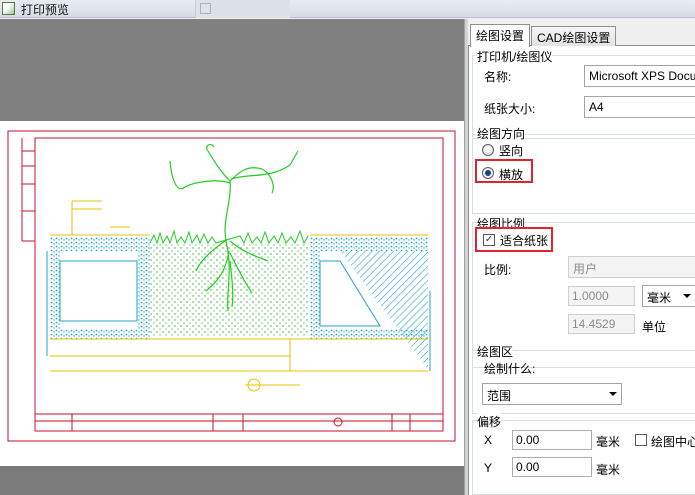  I want to click on fit-to-paper-highlight-box, so click(514, 239).